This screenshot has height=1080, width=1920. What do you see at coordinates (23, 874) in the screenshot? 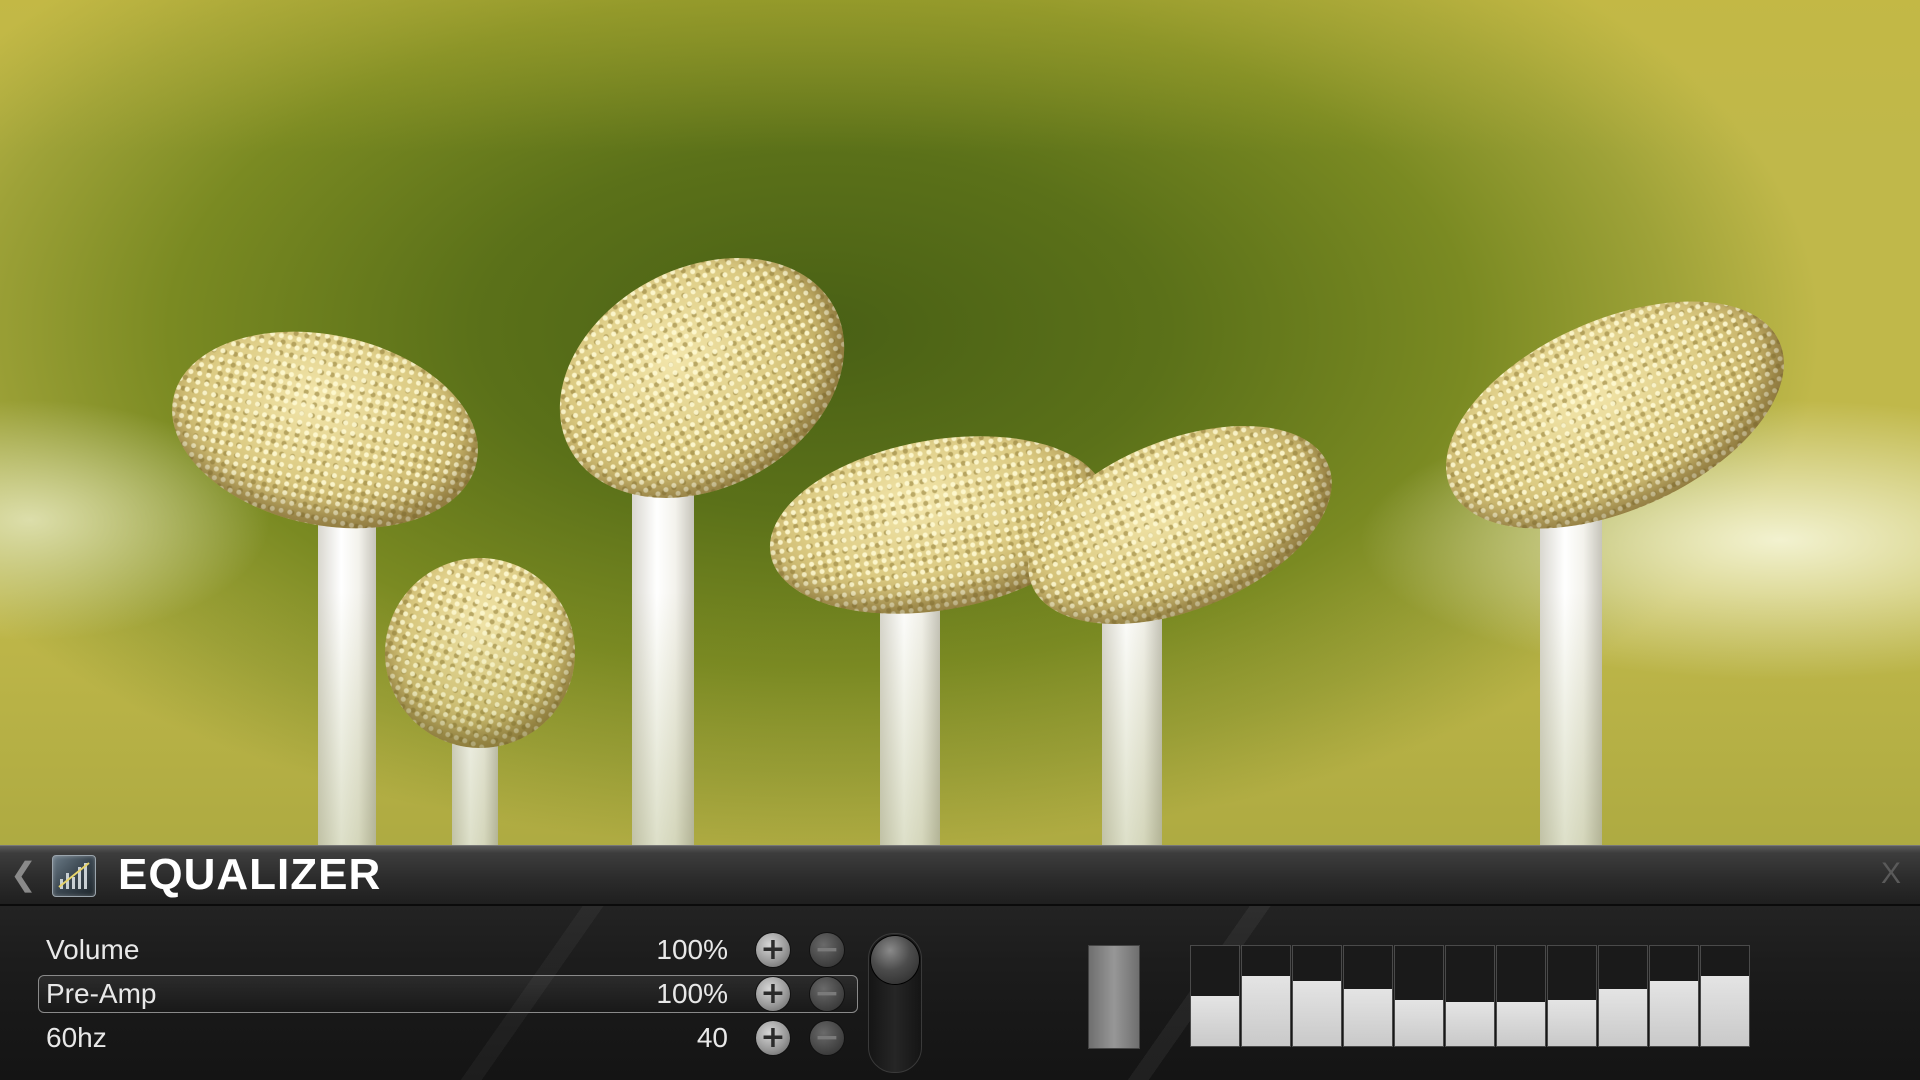
I see `chevron-left-icon: ❮` at bounding box center [23, 874].